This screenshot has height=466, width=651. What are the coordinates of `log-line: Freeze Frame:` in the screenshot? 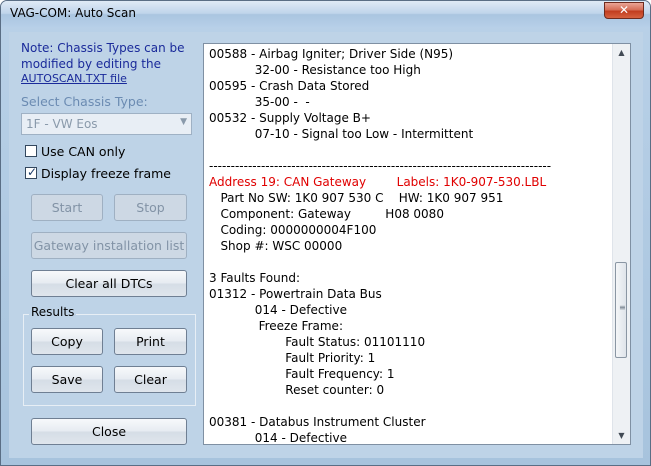 It's located at (276, 326).